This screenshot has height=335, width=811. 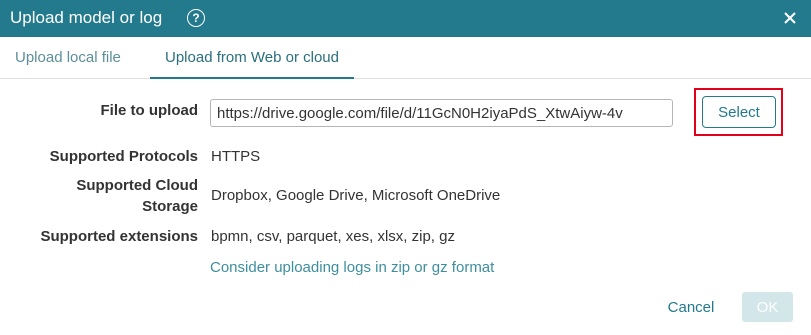 I want to click on supported-protocols-label: Supported Protocols, so click(x=123, y=156).